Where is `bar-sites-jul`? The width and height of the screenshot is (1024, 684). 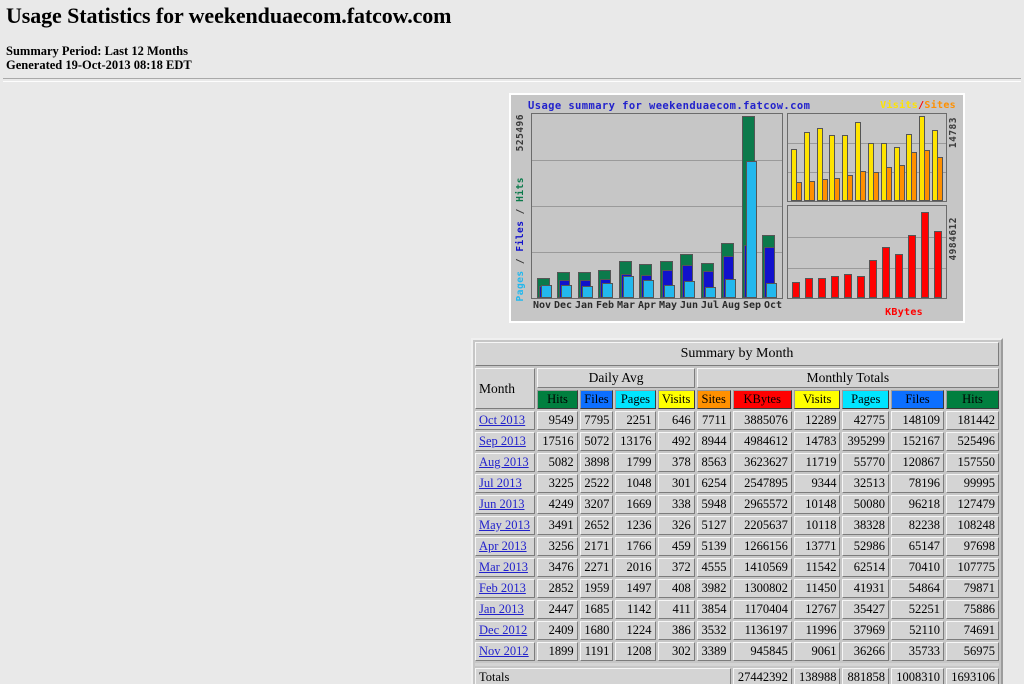 bar-sites-jul is located at coordinates (901, 183).